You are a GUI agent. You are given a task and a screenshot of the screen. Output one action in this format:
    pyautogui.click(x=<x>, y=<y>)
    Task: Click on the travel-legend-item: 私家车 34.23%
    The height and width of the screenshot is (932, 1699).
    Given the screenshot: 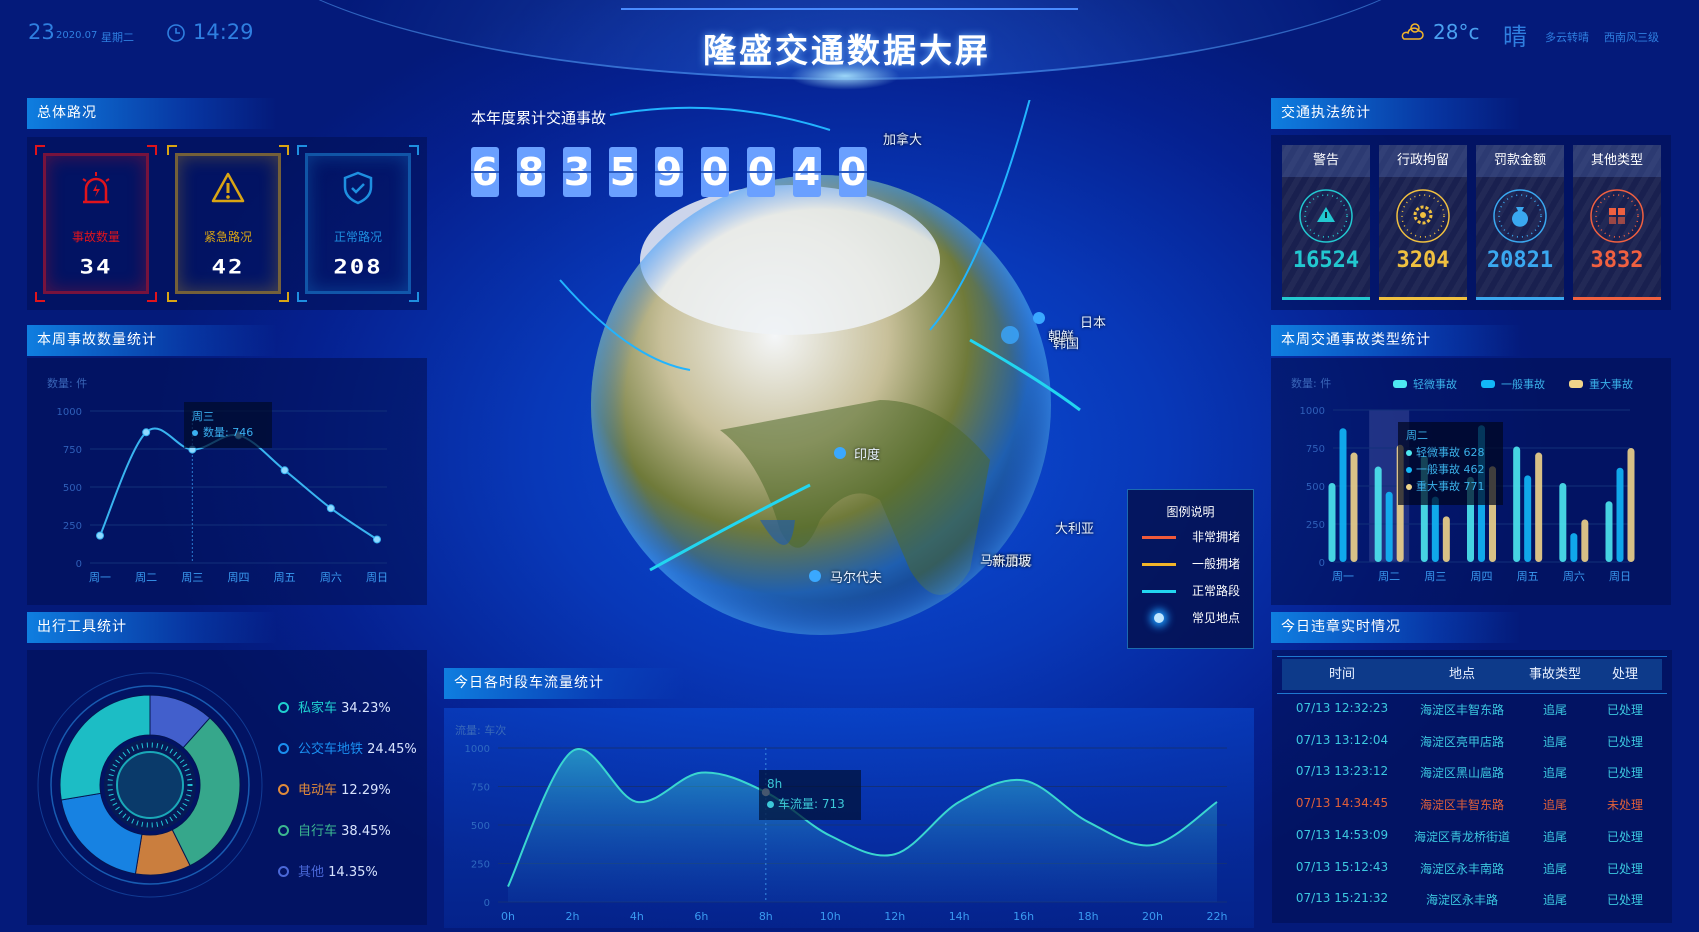 What is the action you would take?
    pyautogui.click(x=334, y=706)
    